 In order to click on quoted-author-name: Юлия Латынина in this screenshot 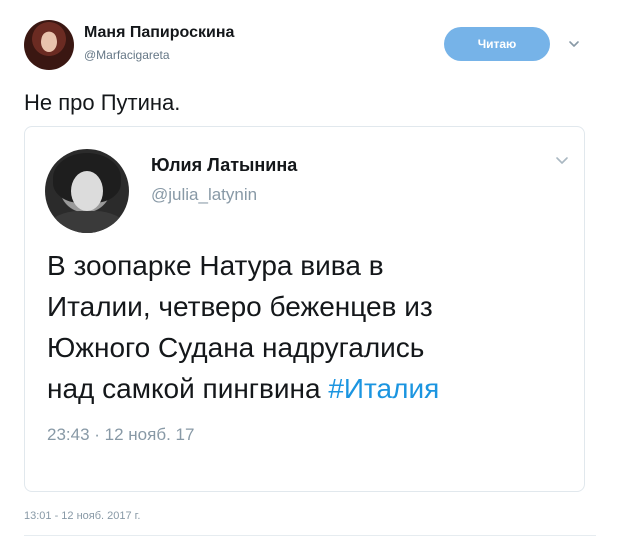, I will do `click(224, 165)`.